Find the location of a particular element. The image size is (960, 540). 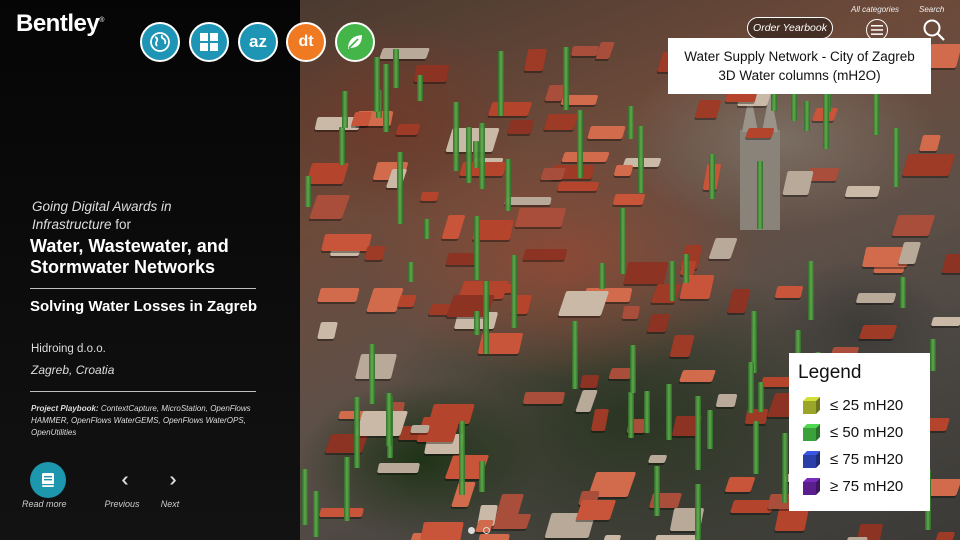

read-more-button is located at coordinates (48, 480).